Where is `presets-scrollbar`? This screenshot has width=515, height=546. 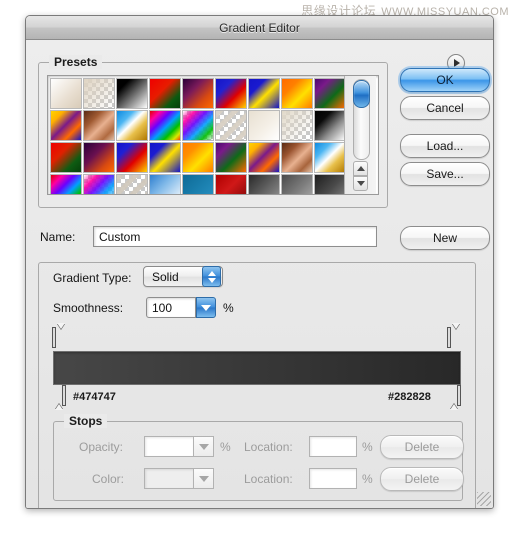
presets-scrollbar is located at coordinates (360, 135).